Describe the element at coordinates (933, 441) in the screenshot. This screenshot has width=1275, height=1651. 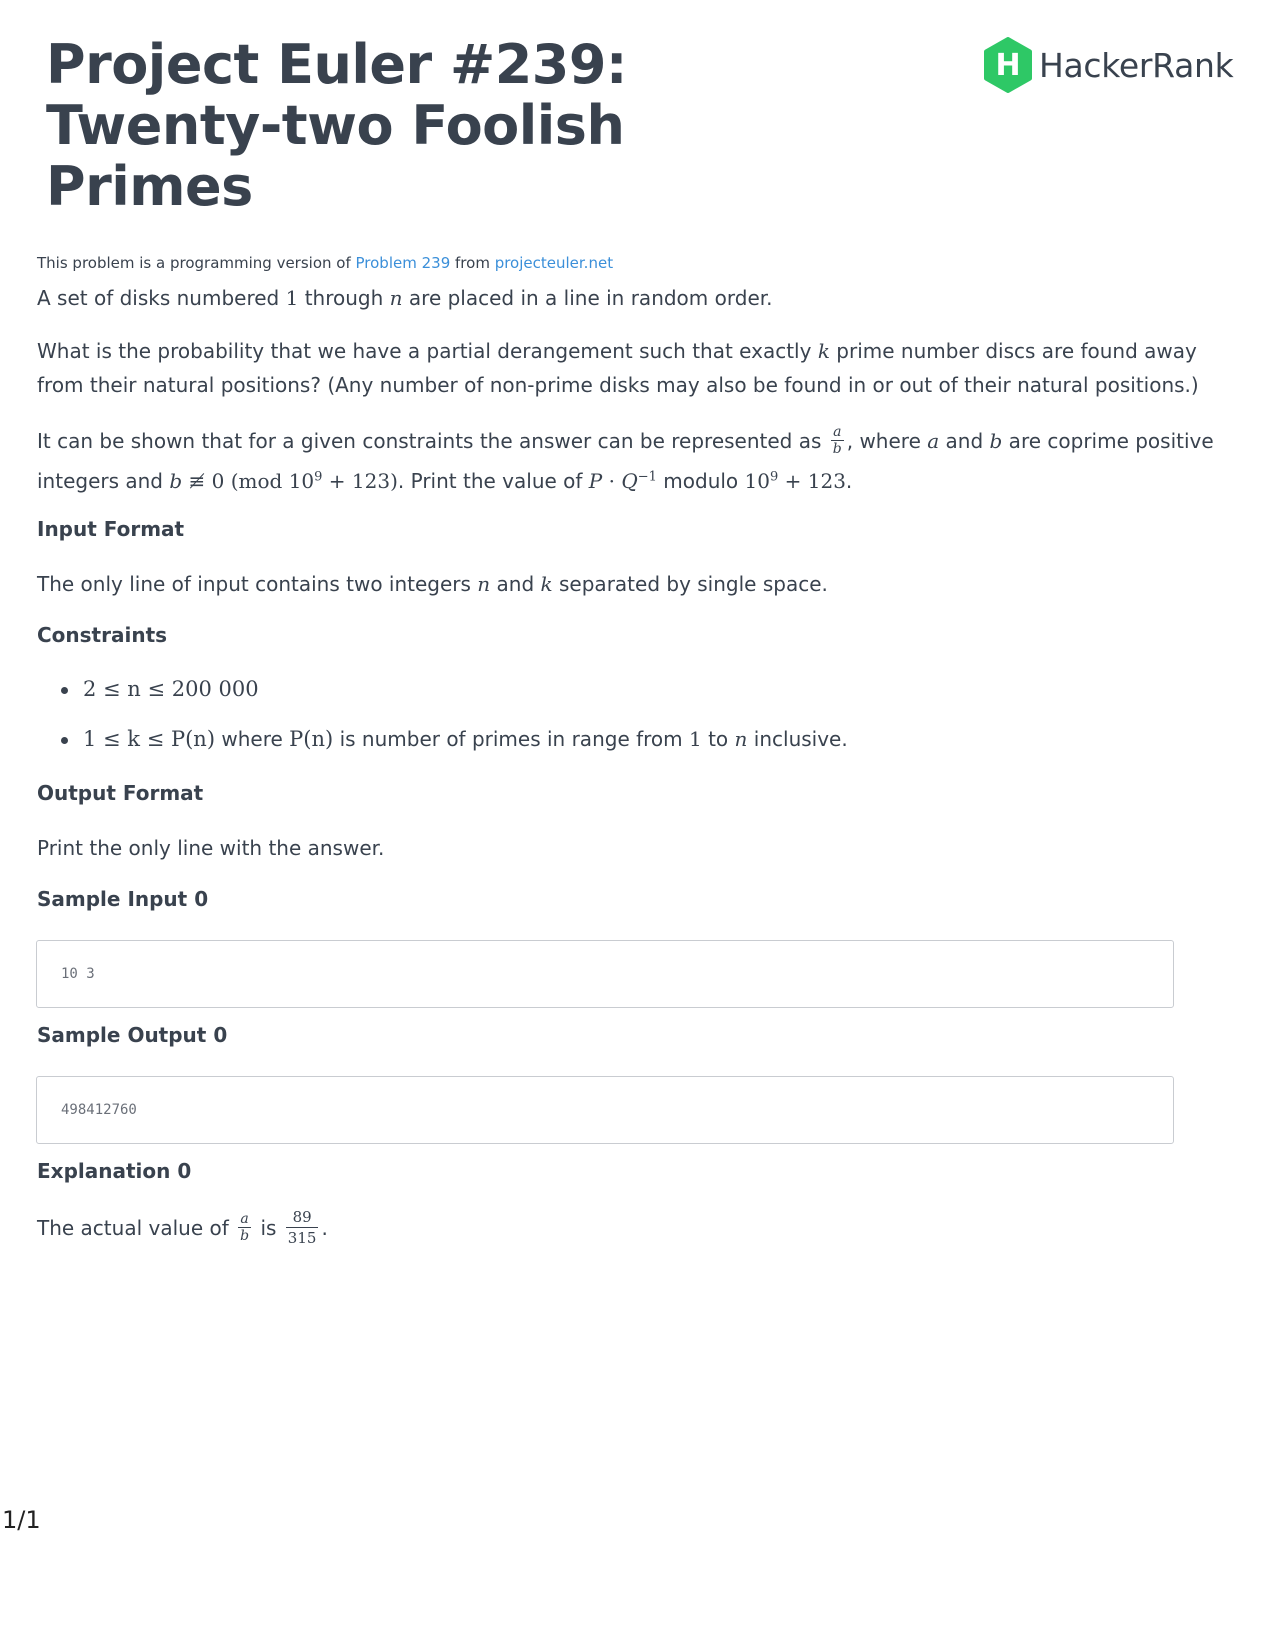
I see `math-a: a` at that location.